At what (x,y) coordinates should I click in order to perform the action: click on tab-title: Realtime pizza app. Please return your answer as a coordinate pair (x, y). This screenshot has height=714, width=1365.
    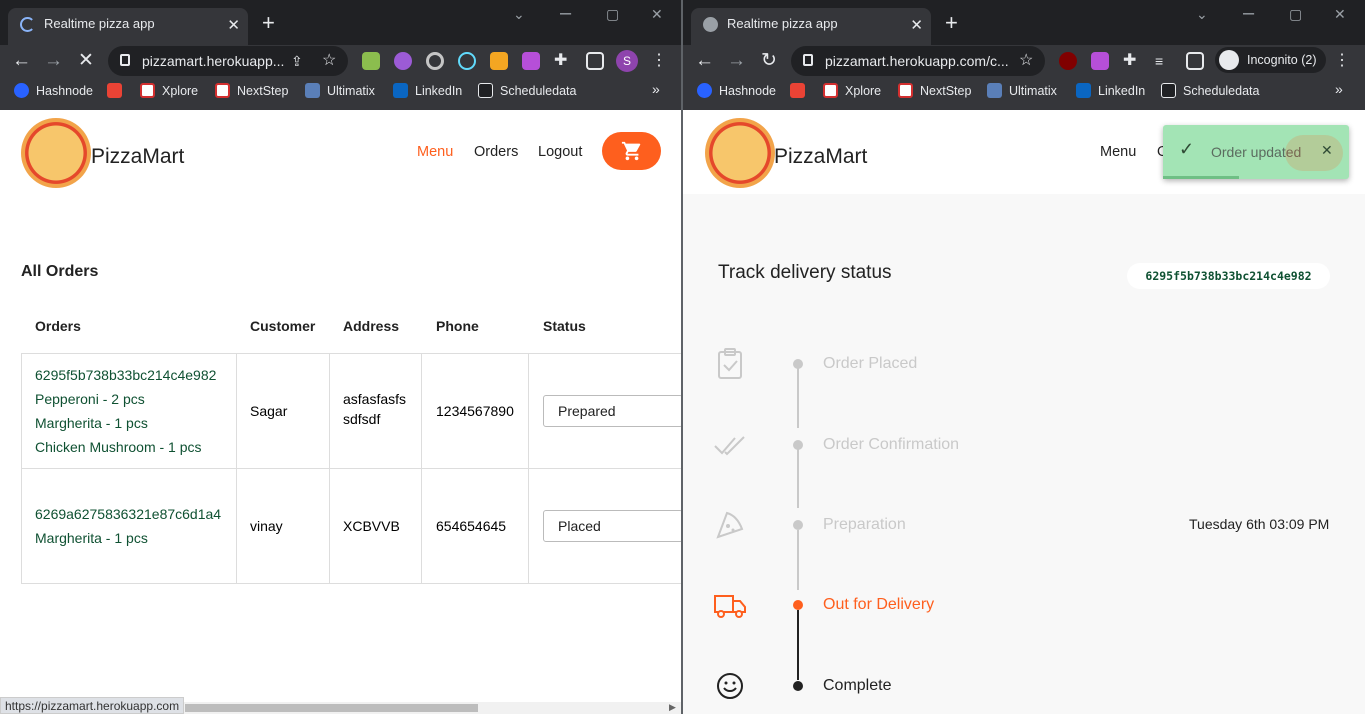
    Looking at the image, I should click on (782, 23).